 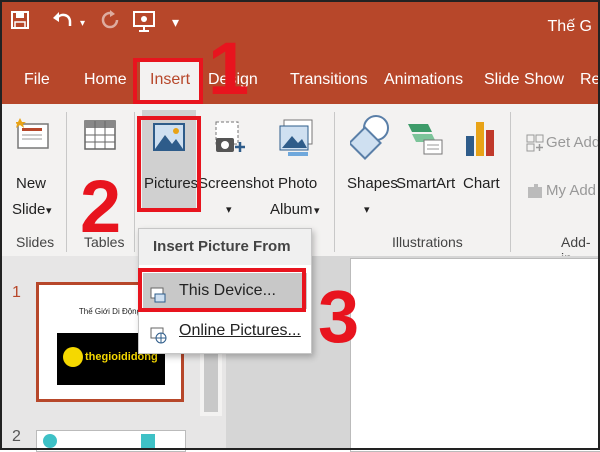 I want to click on slide-number-2: 2, so click(x=16, y=436).